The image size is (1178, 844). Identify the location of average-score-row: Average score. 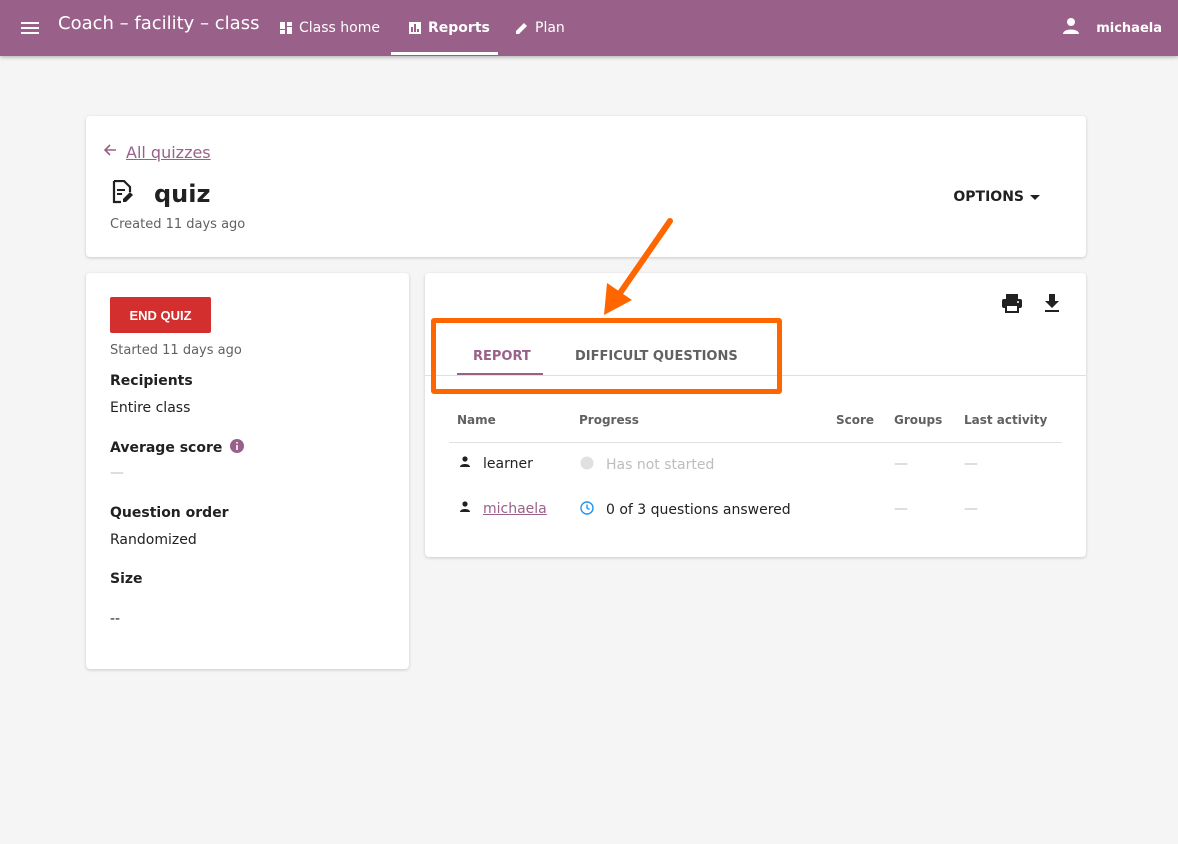
(177, 448).